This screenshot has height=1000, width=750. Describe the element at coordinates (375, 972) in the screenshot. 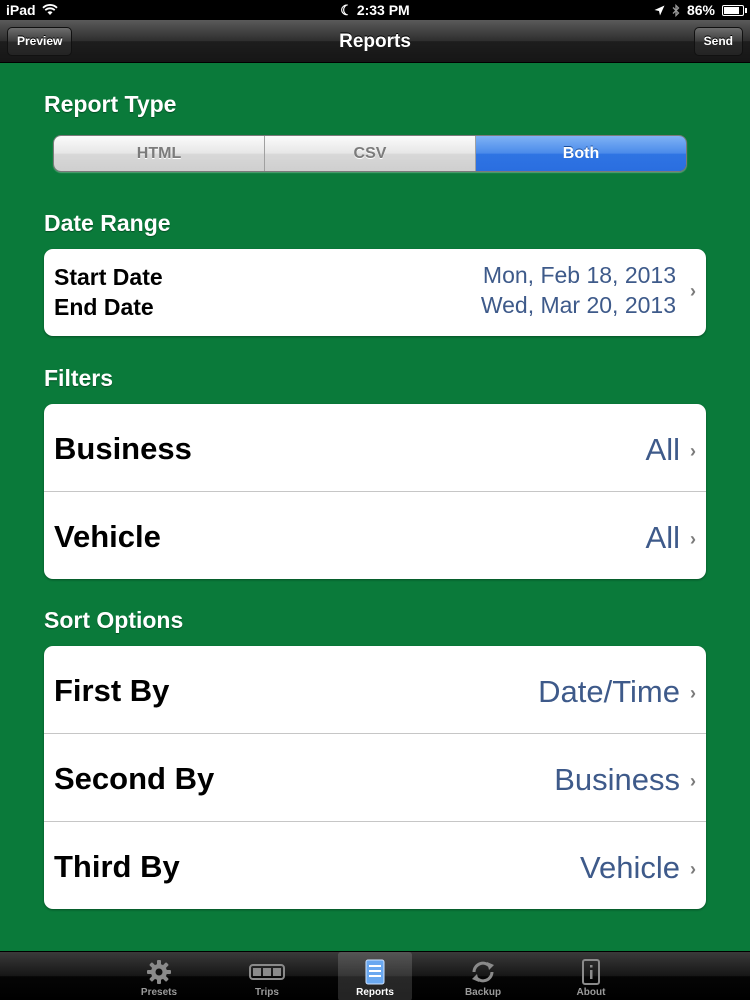

I see `reports-icon` at that location.